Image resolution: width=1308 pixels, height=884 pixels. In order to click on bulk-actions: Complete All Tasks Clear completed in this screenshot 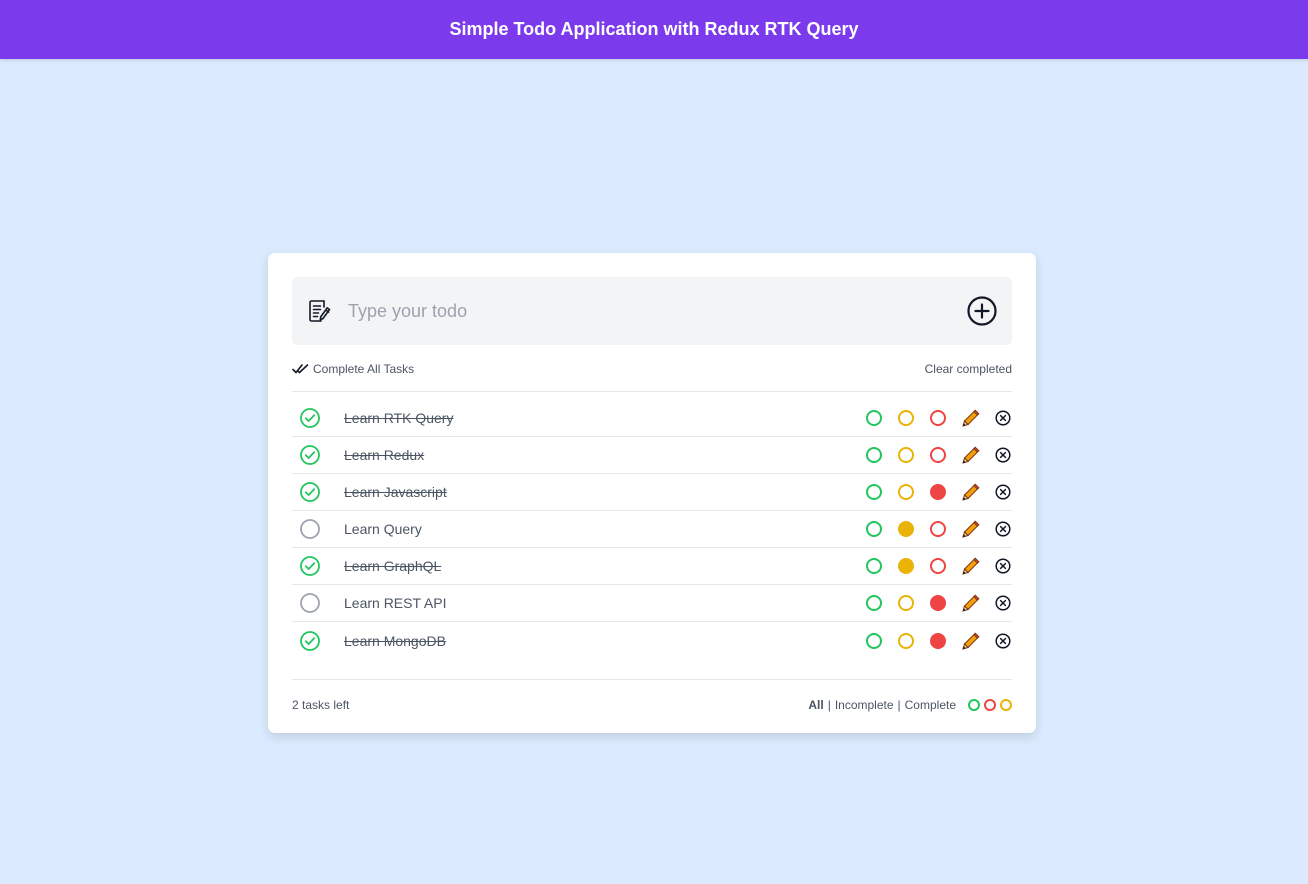, I will do `click(652, 369)`.